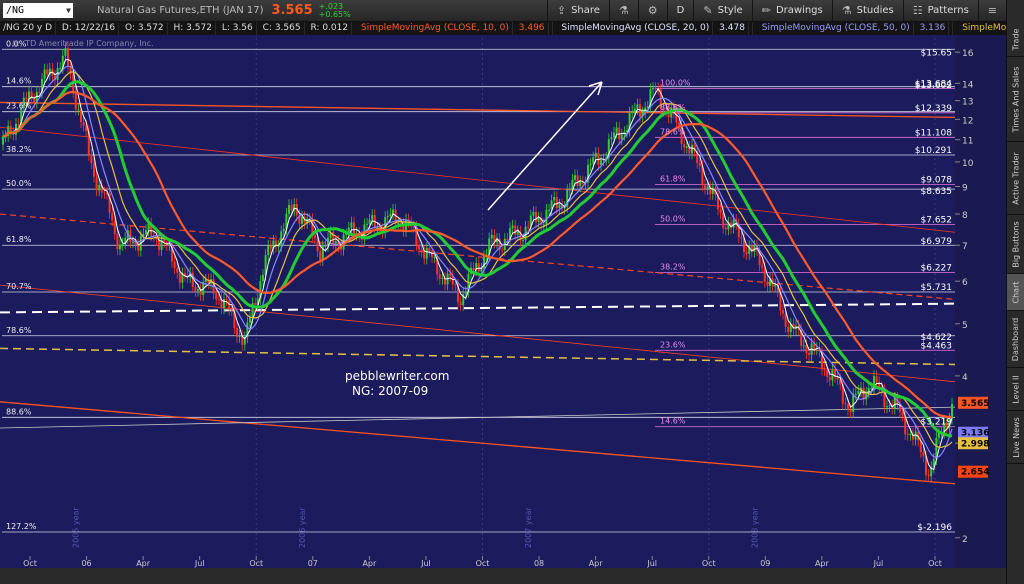 Image resolution: width=1024 pixels, height=584 pixels. I want to click on y-tick-label: 13, so click(967, 103).